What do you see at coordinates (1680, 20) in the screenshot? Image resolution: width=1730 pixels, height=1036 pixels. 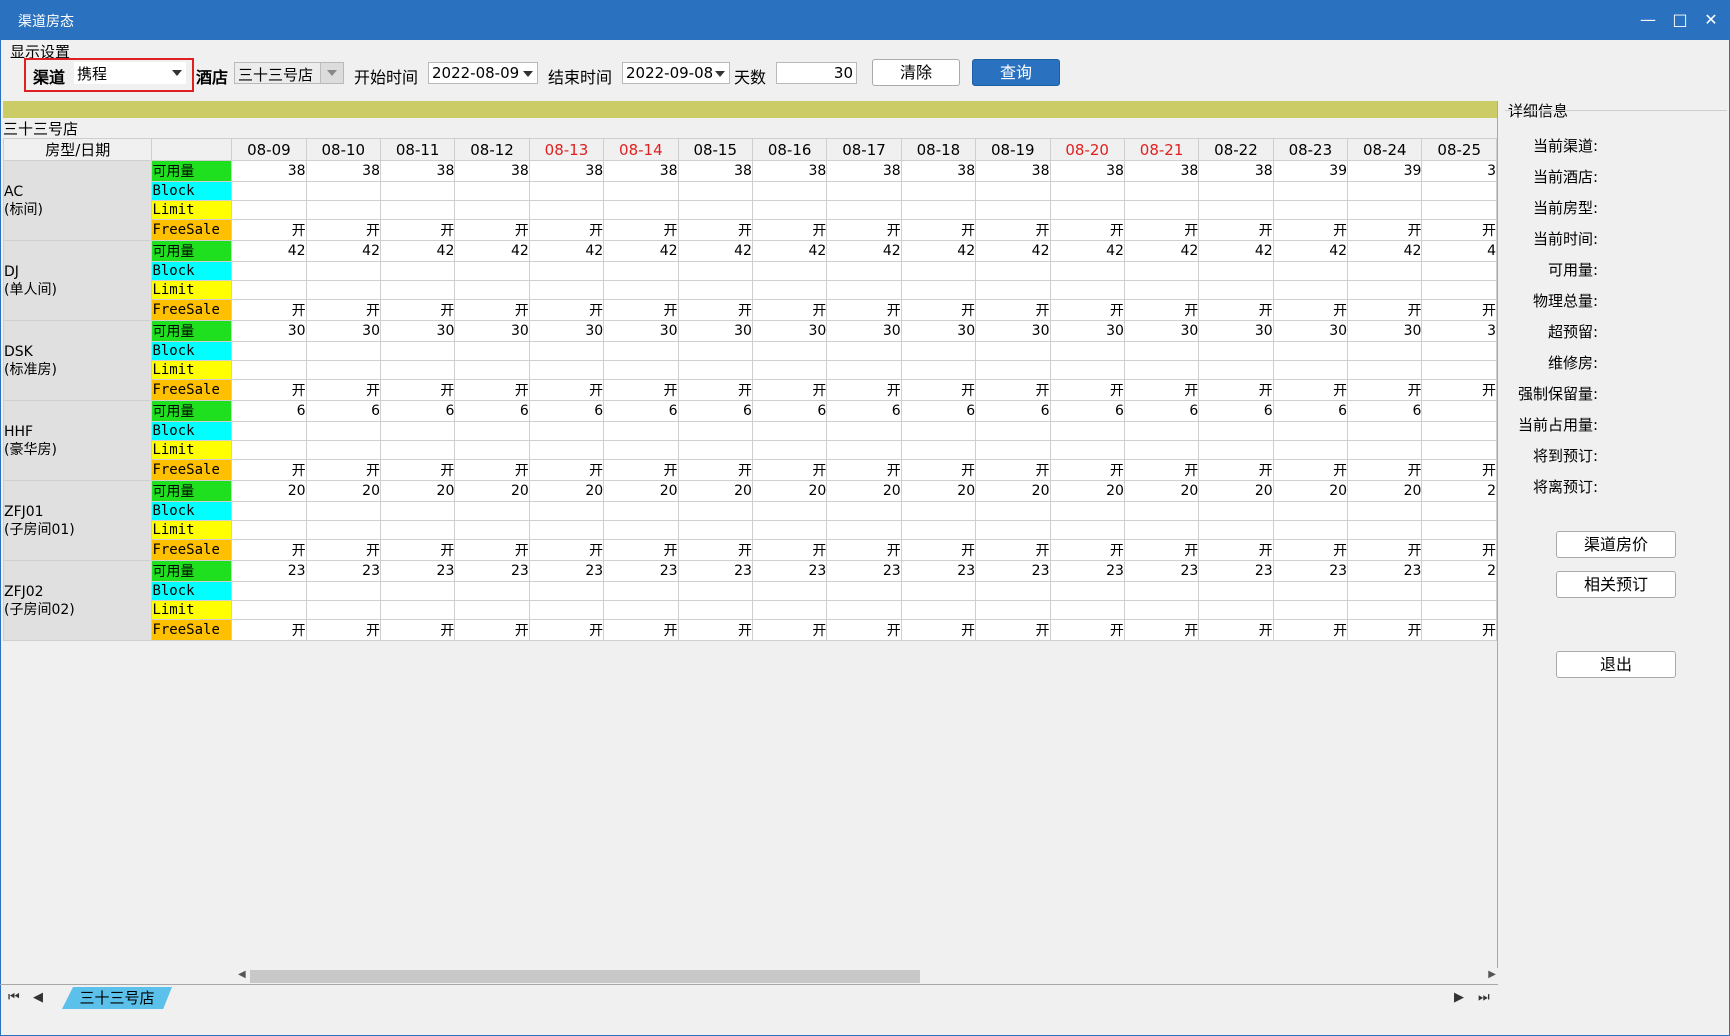 I see `maximize-icon: □` at bounding box center [1680, 20].